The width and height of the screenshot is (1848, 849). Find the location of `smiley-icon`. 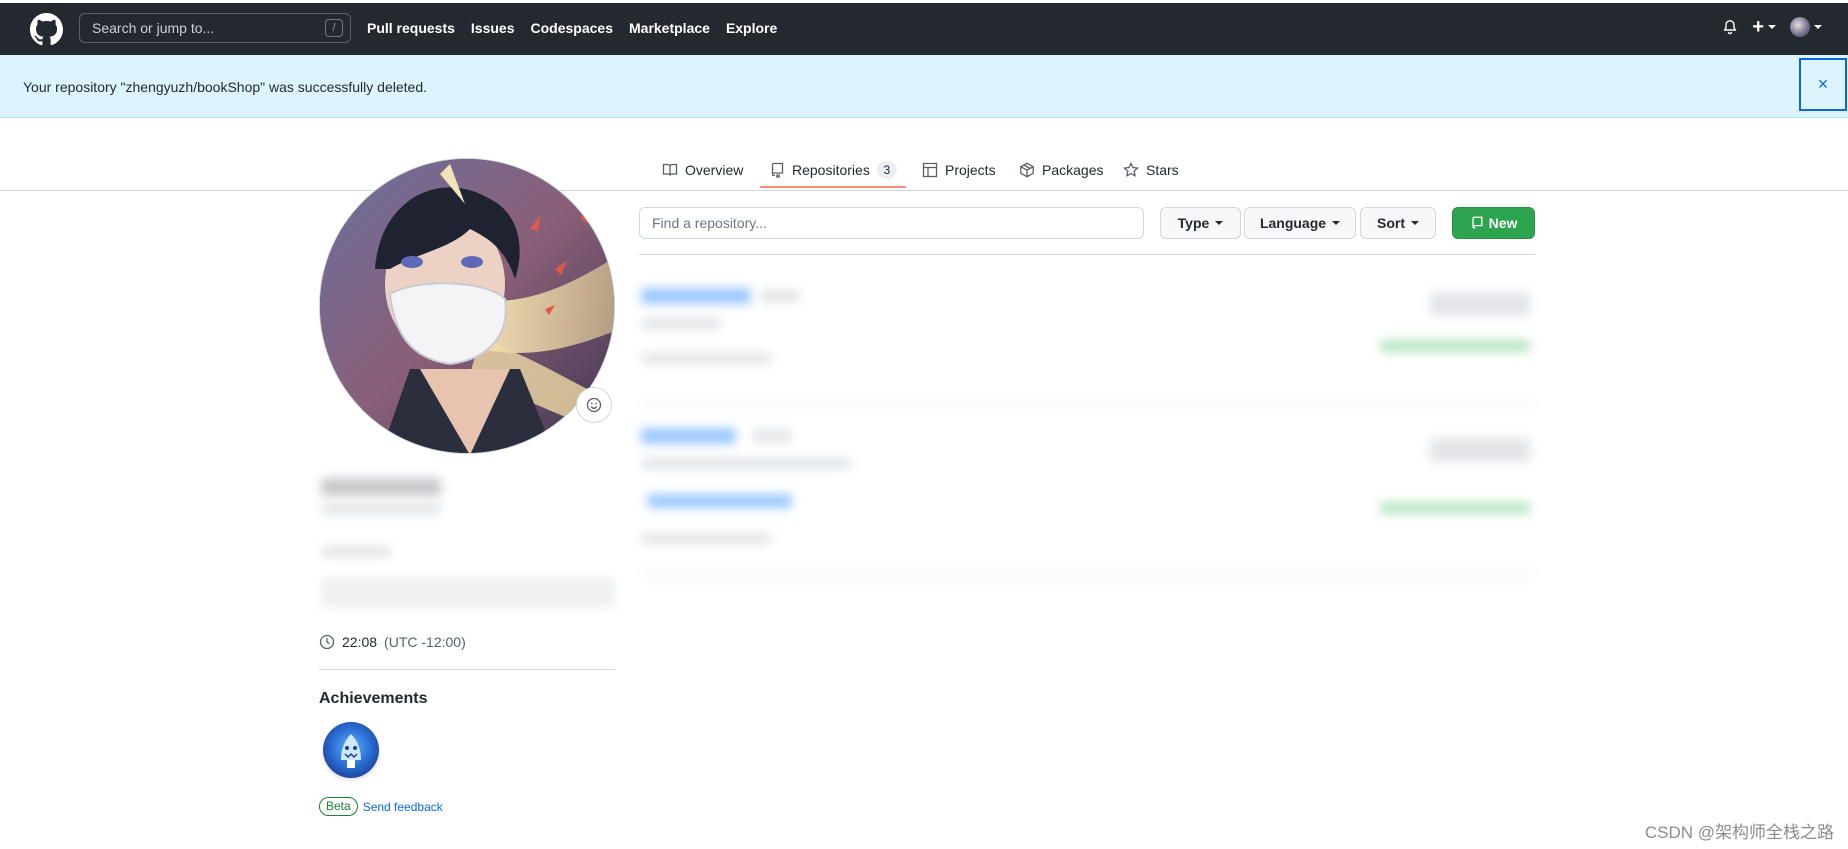

smiley-icon is located at coordinates (594, 405).